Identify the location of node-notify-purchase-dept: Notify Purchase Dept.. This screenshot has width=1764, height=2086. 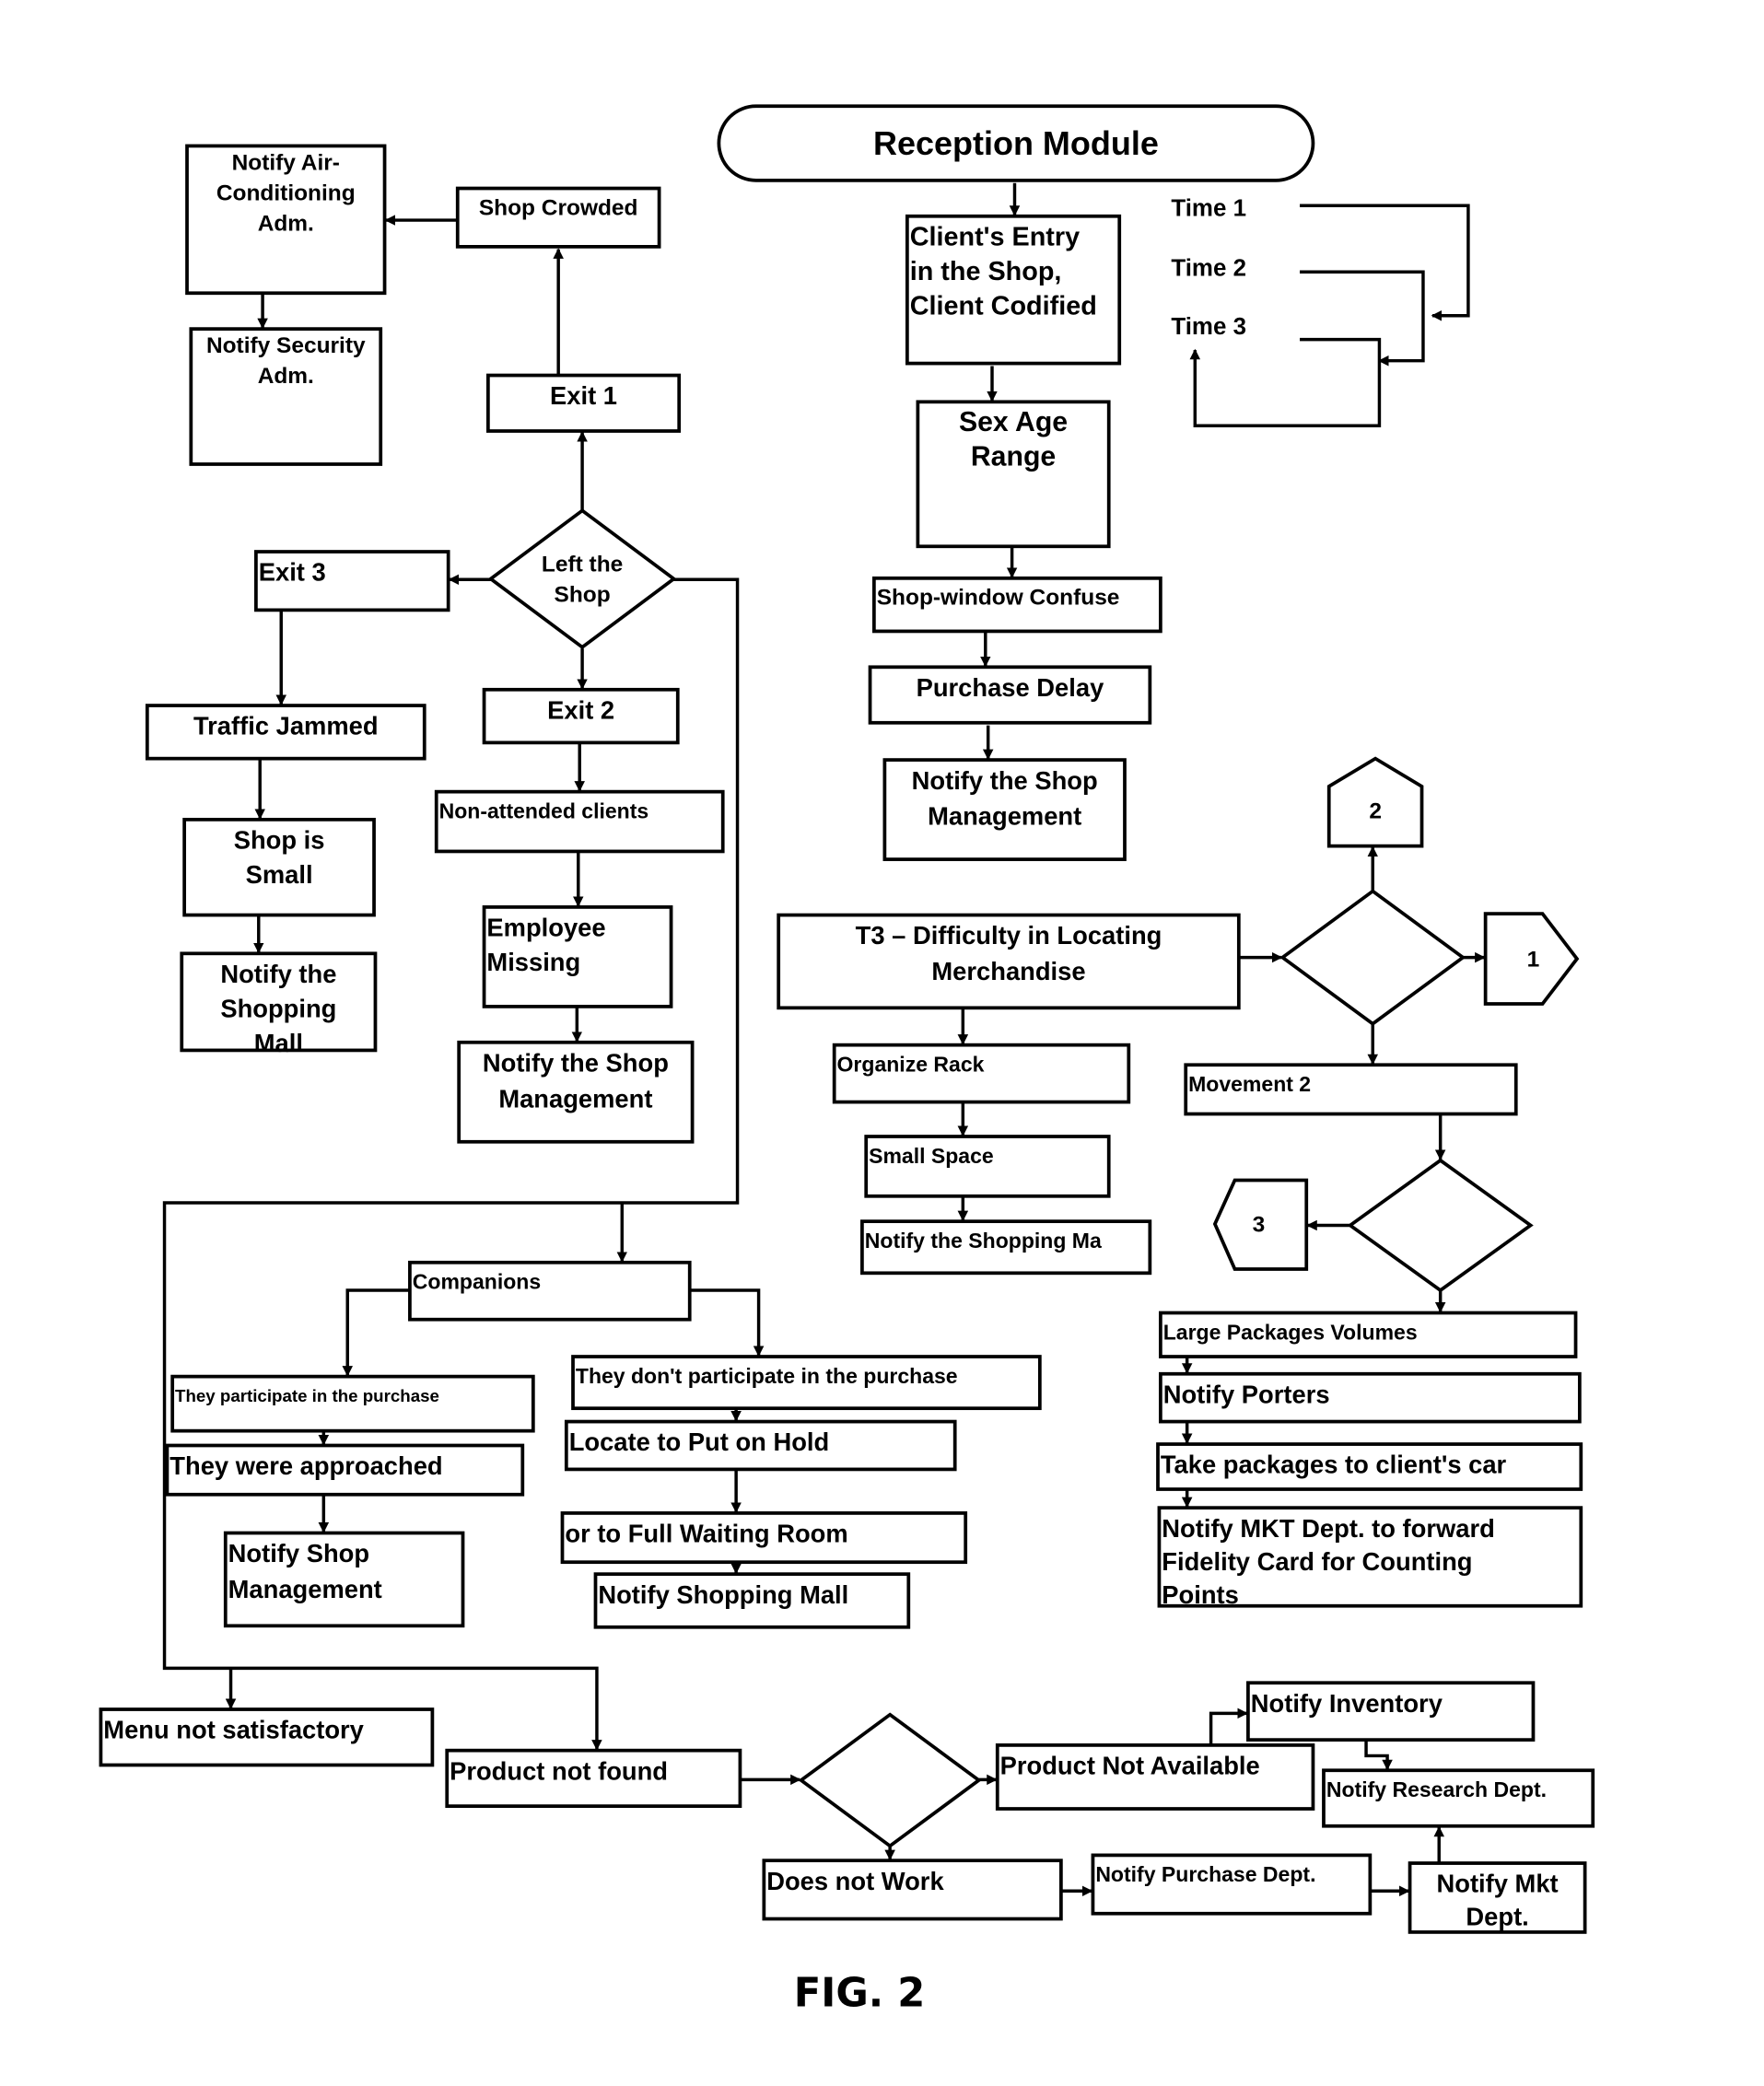
(1232, 1884).